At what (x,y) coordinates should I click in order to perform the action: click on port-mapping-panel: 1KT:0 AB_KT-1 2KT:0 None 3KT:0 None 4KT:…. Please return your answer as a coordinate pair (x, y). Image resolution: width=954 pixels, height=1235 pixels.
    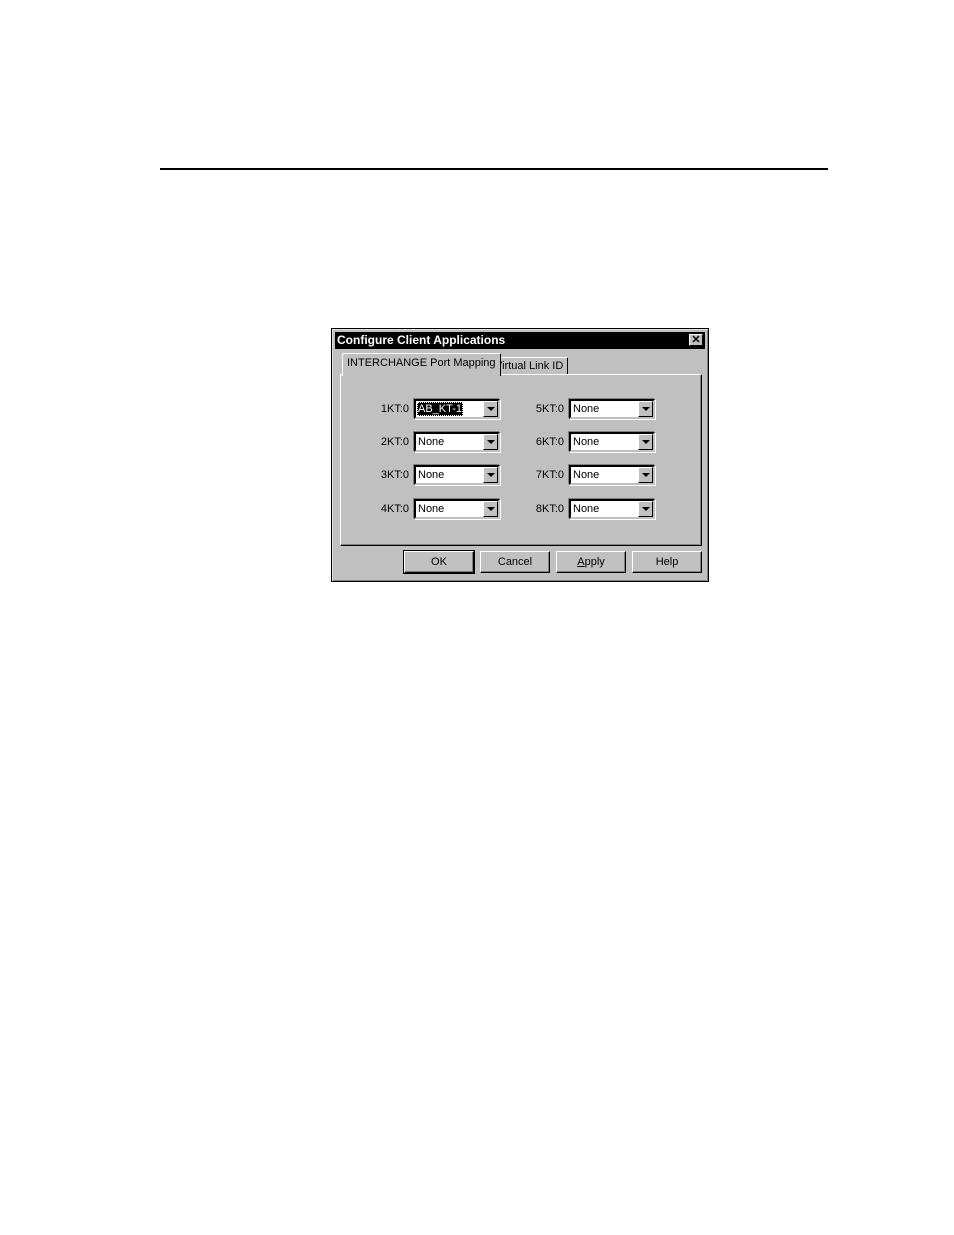
    Looking at the image, I should click on (521, 460).